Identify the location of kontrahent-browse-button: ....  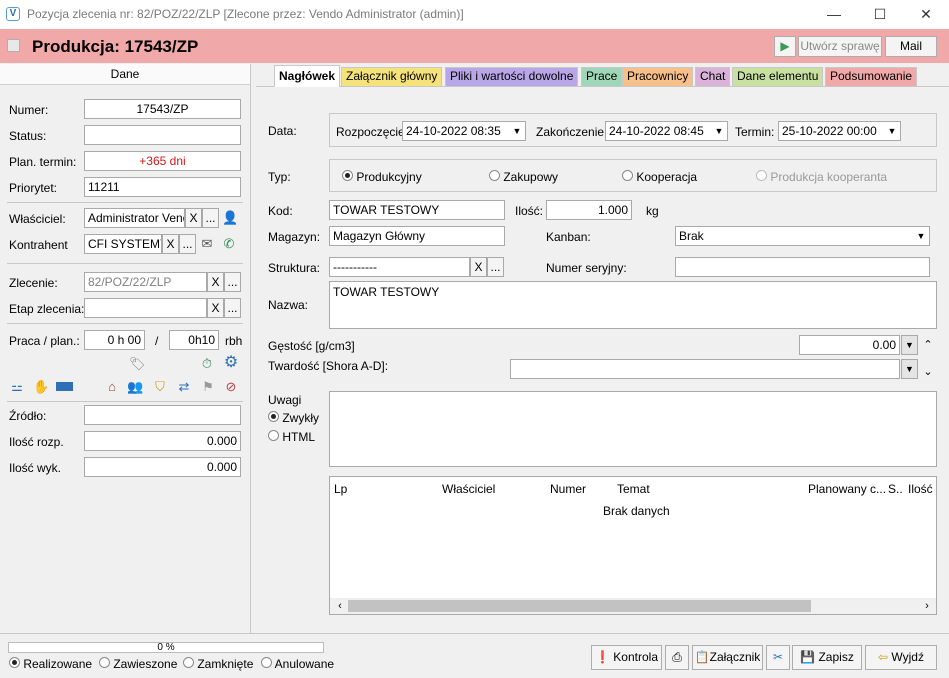
(187, 244).